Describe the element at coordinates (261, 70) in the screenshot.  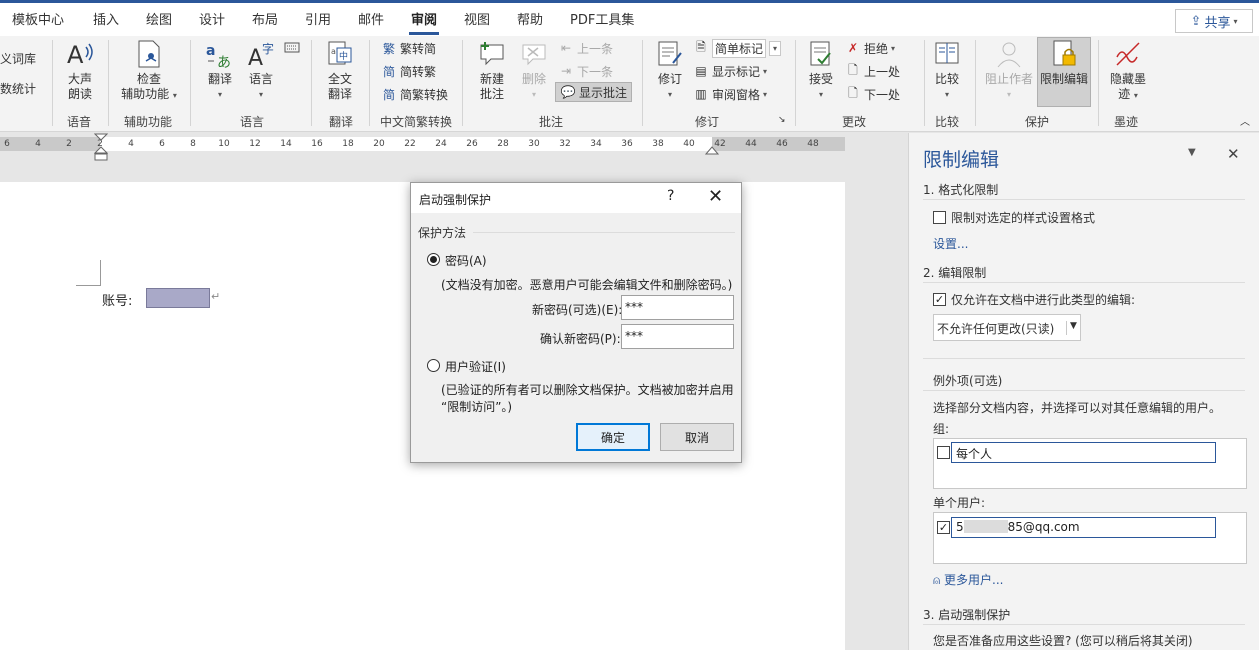
I see `language-button: A字 语言 ▾` at that location.